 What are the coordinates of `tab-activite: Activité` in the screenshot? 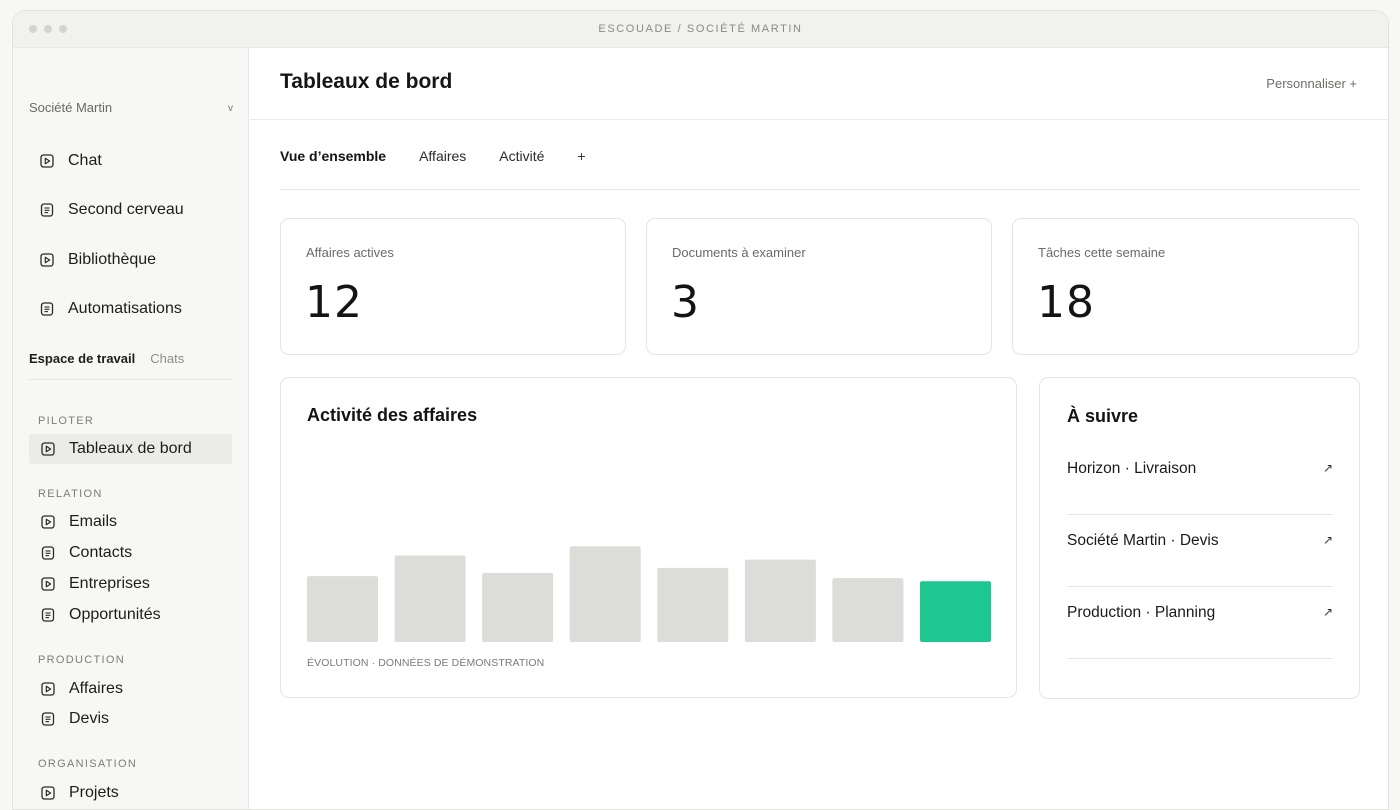 It's located at (521, 168).